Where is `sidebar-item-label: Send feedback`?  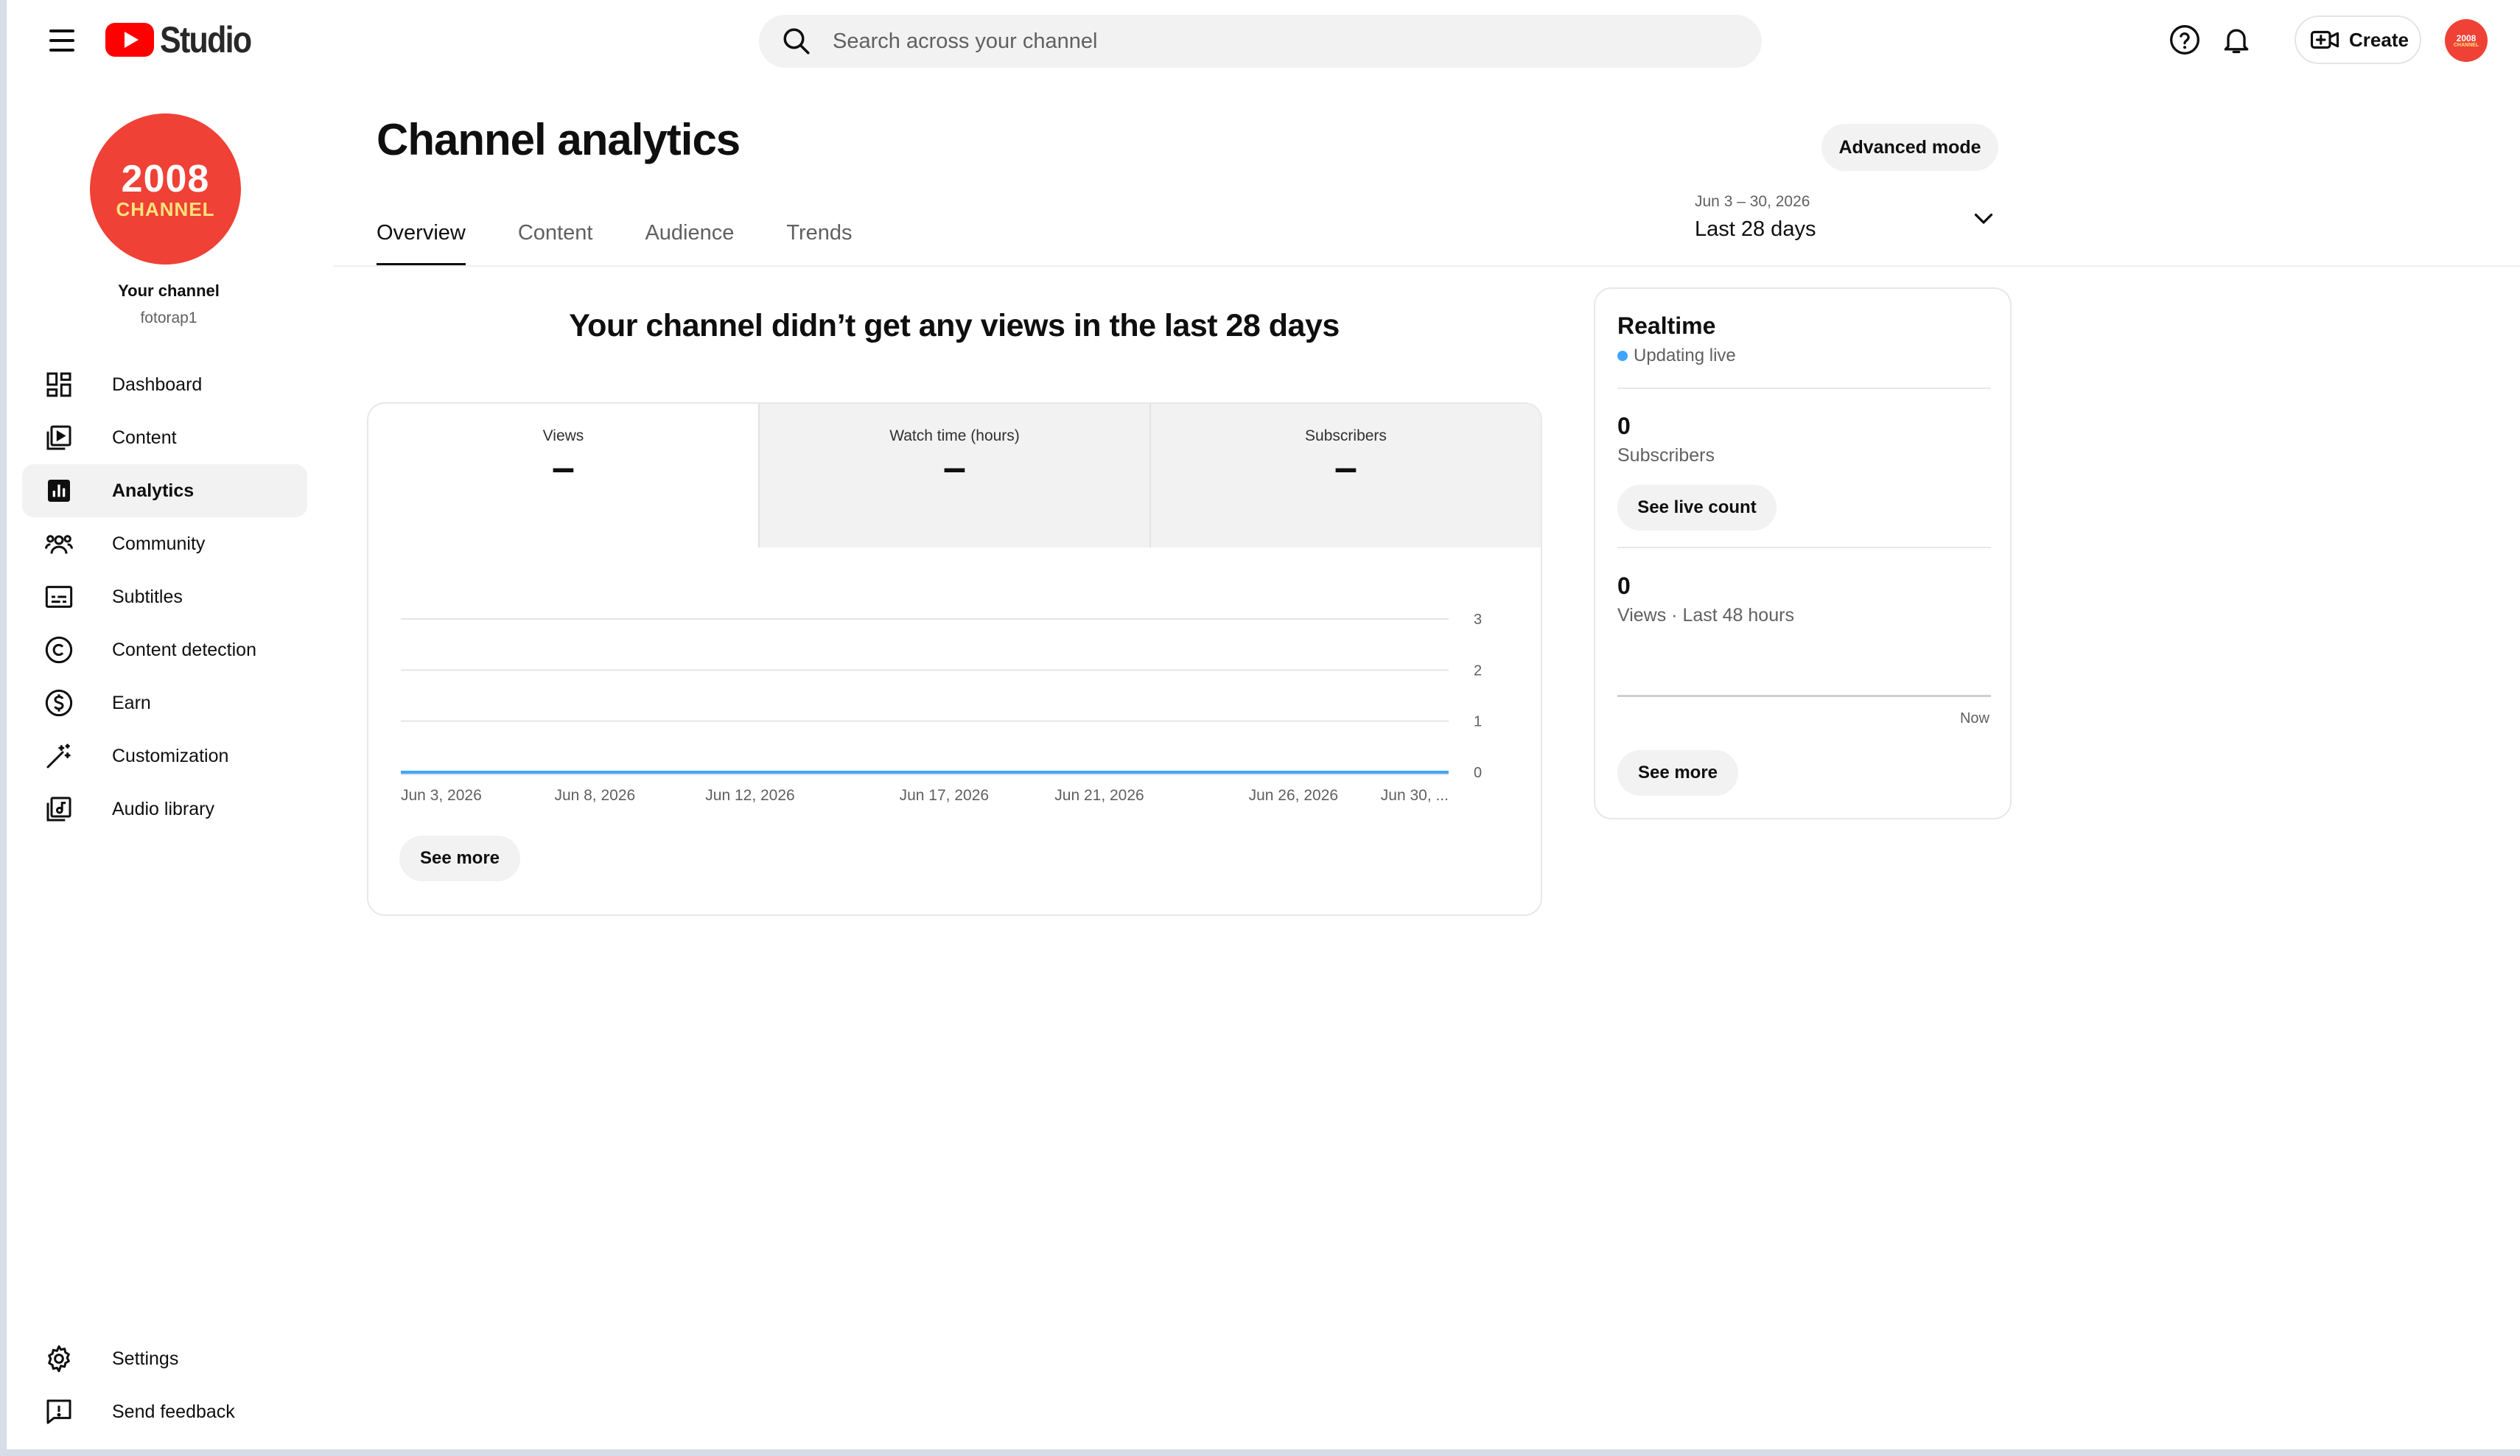
sidebar-item-label: Send feedback is located at coordinates (173, 1411).